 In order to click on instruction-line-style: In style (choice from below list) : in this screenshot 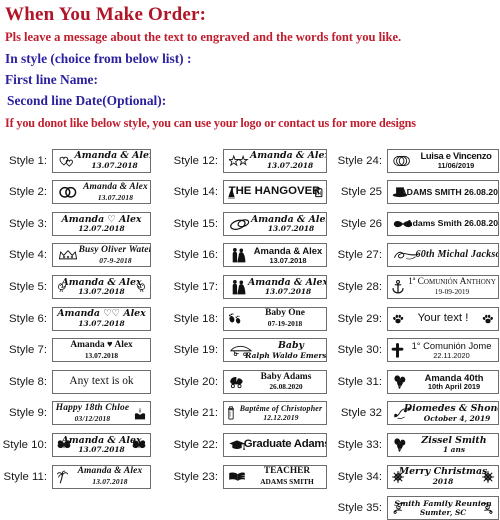, I will do `click(98, 58)`.